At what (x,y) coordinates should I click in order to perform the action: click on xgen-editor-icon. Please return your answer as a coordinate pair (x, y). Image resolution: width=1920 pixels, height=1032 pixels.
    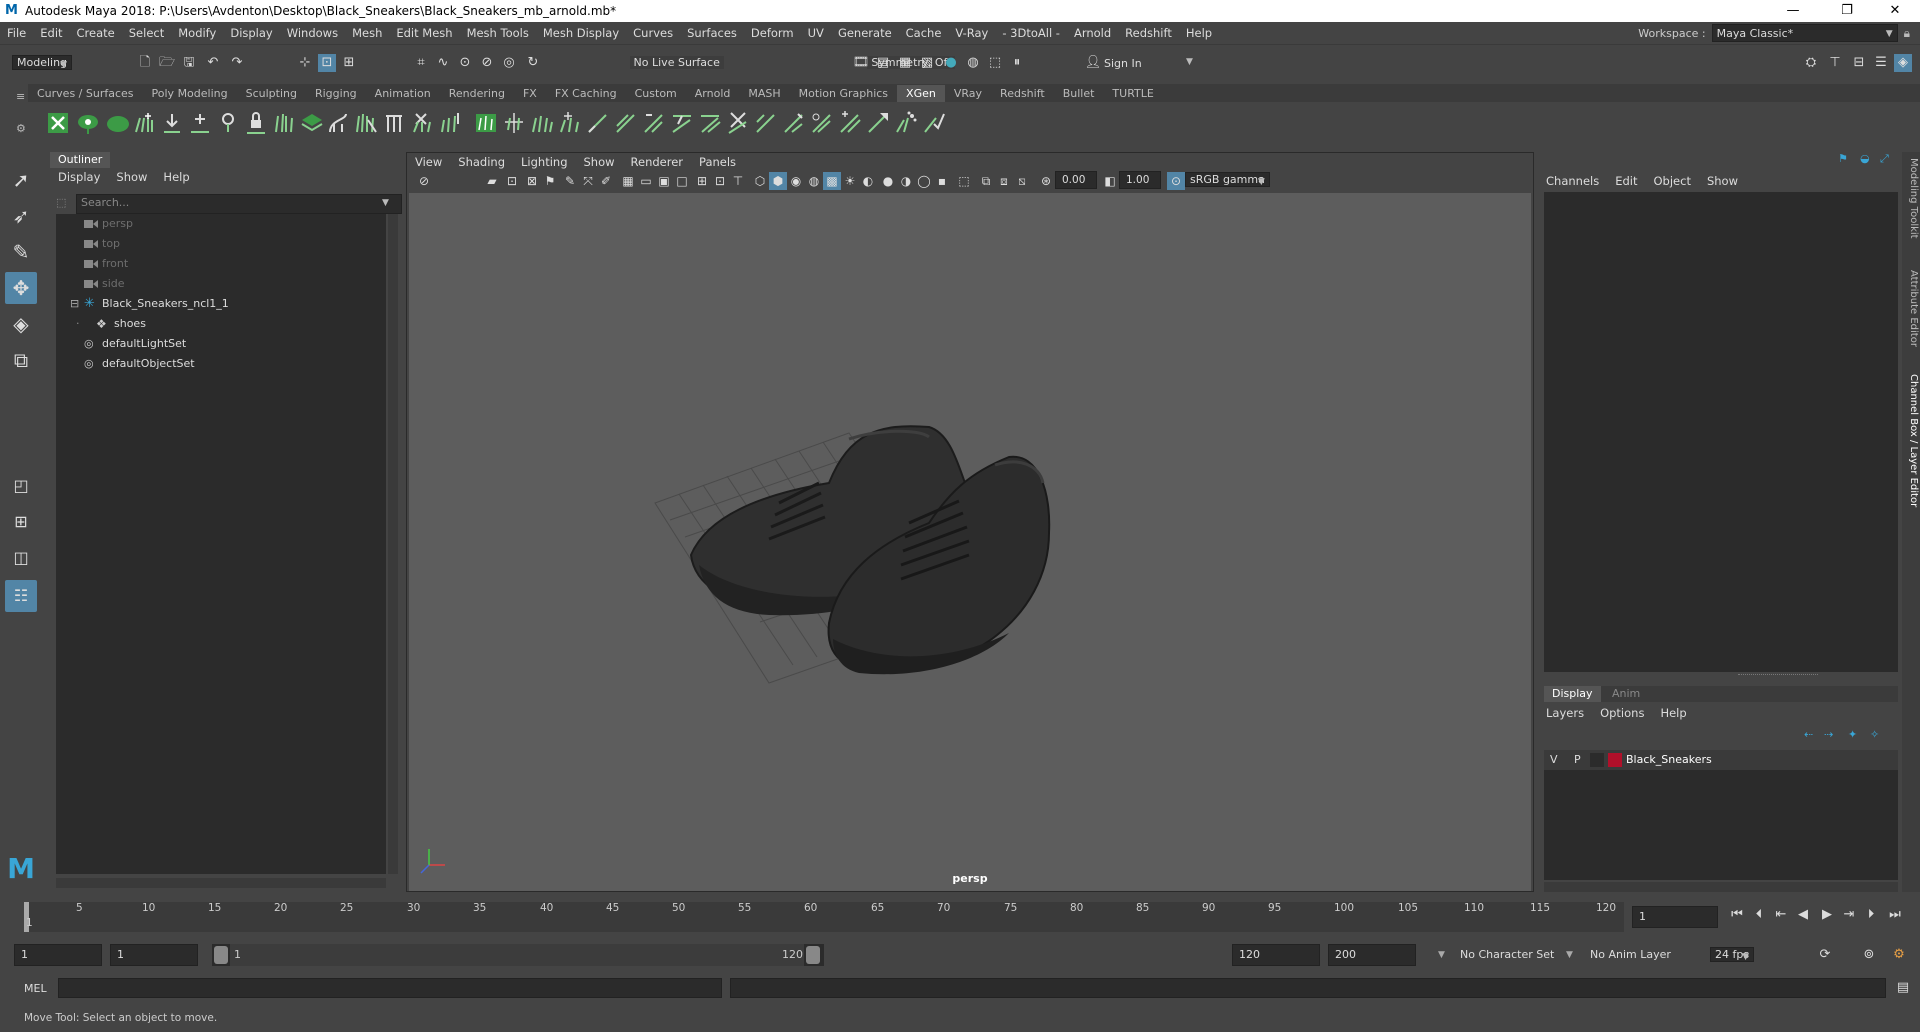
    Looking at the image, I should click on (58, 123).